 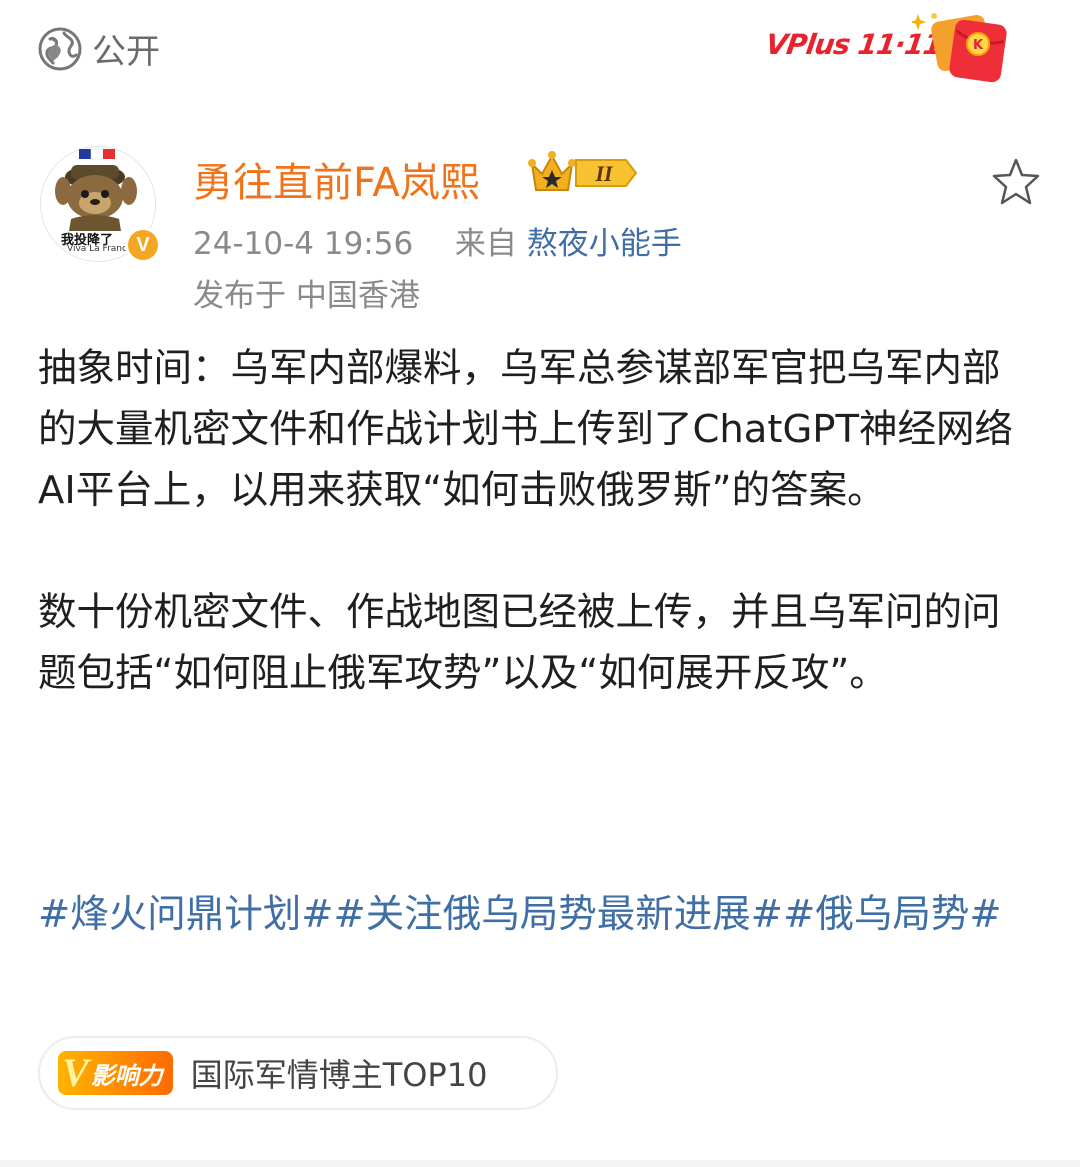 What do you see at coordinates (100, 204) in the screenshot?
I see `author-avatar: 我投降了 Viva La France V` at bounding box center [100, 204].